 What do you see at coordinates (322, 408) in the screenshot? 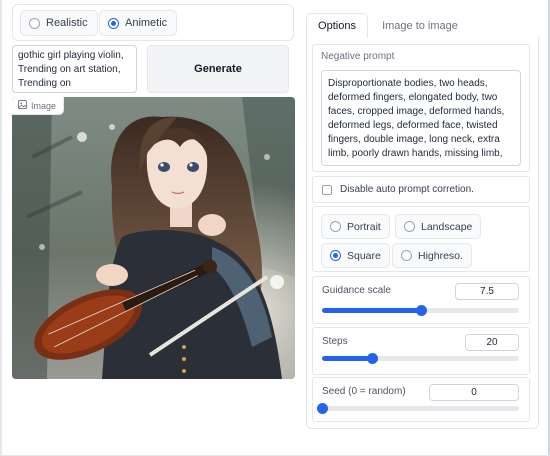
I see `seed-thumb` at bounding box center [322, 408].